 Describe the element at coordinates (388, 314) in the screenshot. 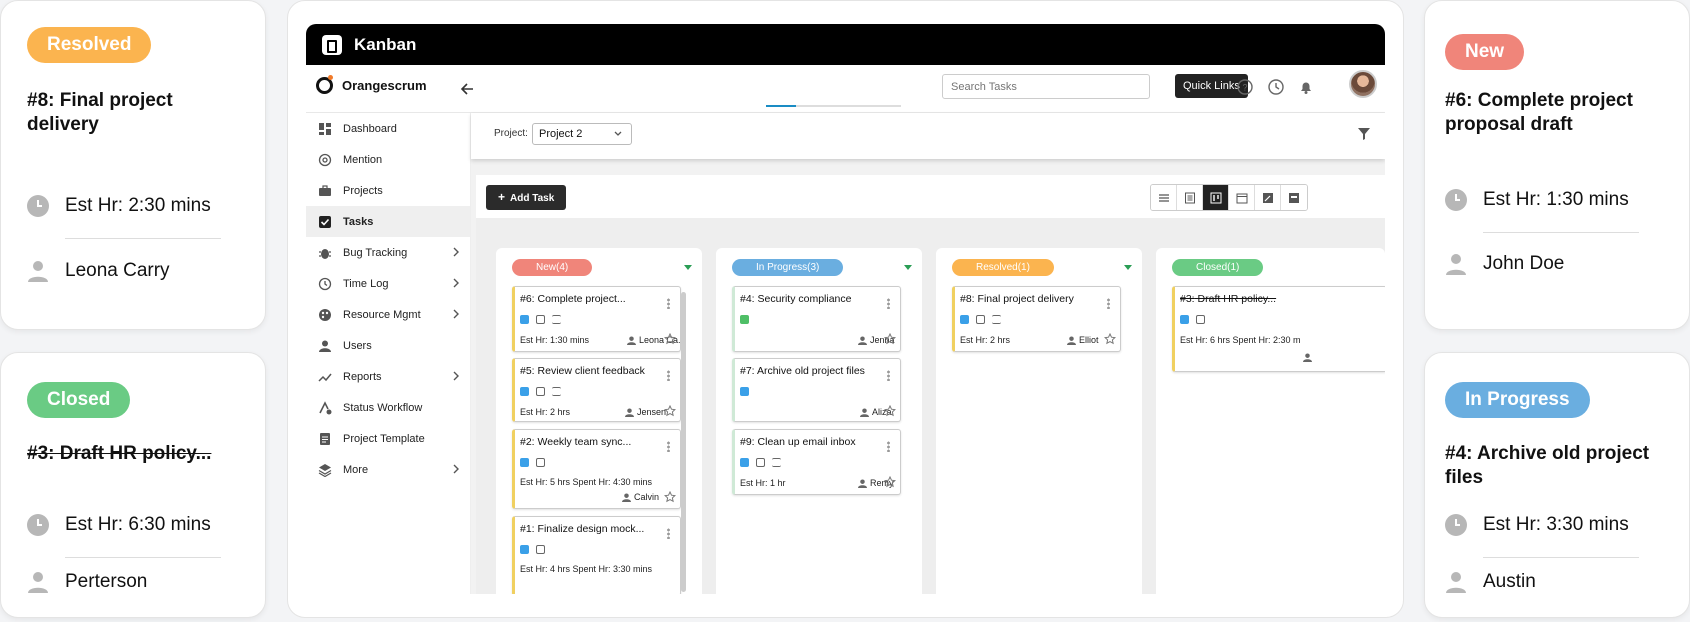

I see `sidebar-item-resource-mgmt: Resource Mgmt` at that location.